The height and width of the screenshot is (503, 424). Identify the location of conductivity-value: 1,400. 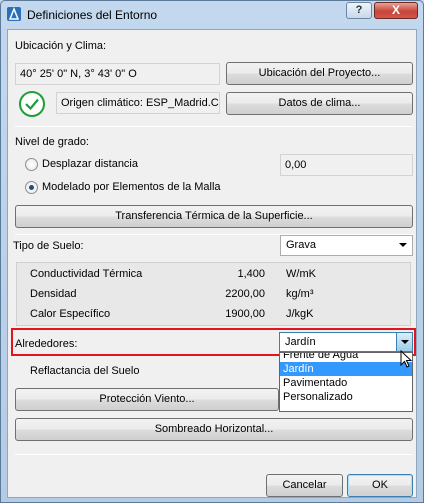
(251, 274).